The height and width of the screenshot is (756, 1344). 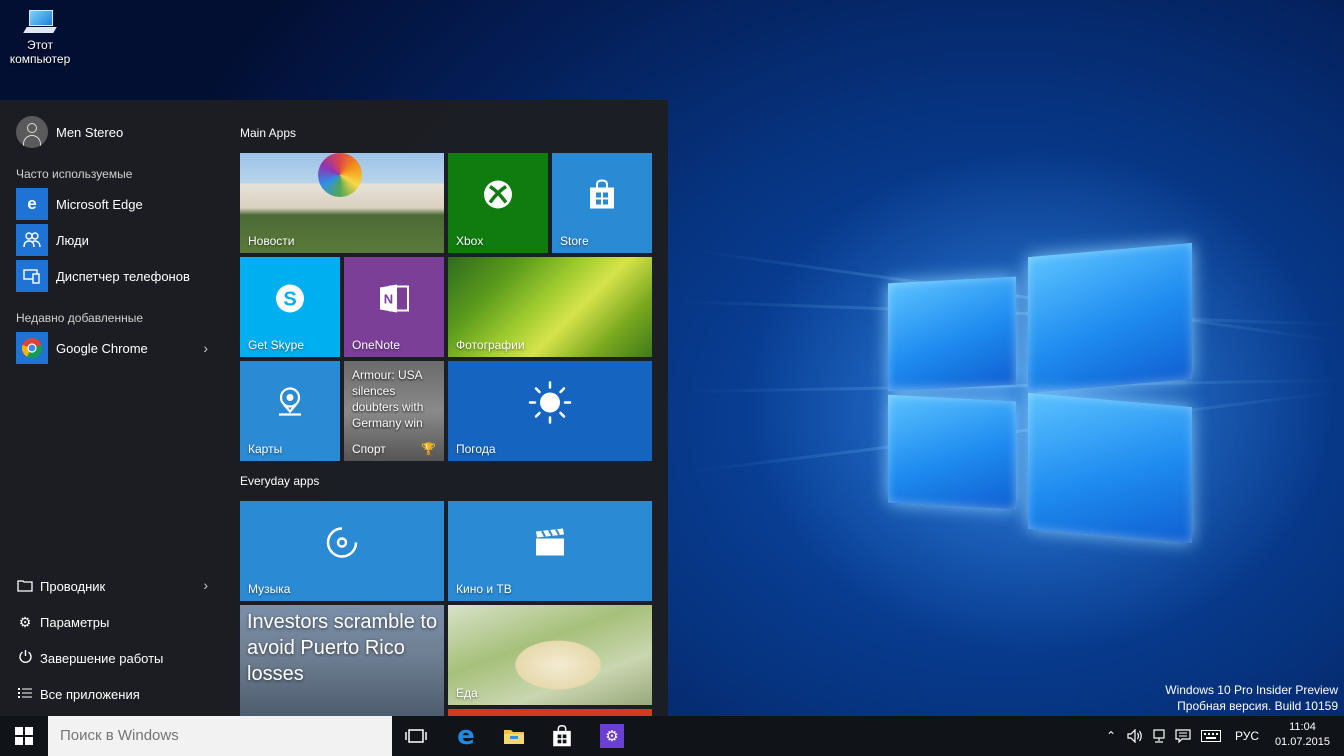 I want to click on desktop-icon-this-pc: Этот компьютер, so click(x=40, y=36).